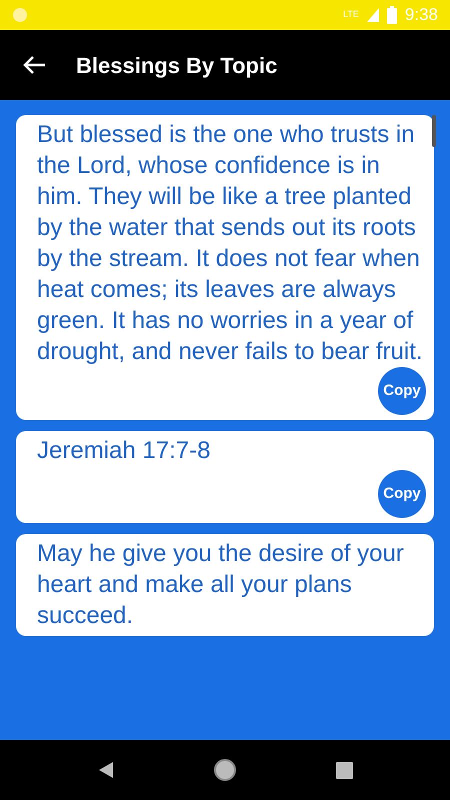 The width and height of the screenshot is (450, 800). Describe the element at coordinates (434, 131) in the screenshot. I see `scrollbar` at that location.